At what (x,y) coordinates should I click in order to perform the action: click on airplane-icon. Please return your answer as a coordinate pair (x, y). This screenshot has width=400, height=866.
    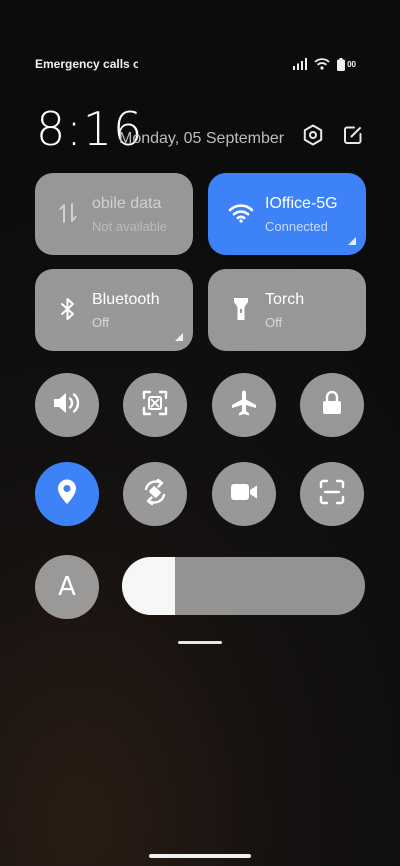
    Looking at the image, I should click on (244, 405).